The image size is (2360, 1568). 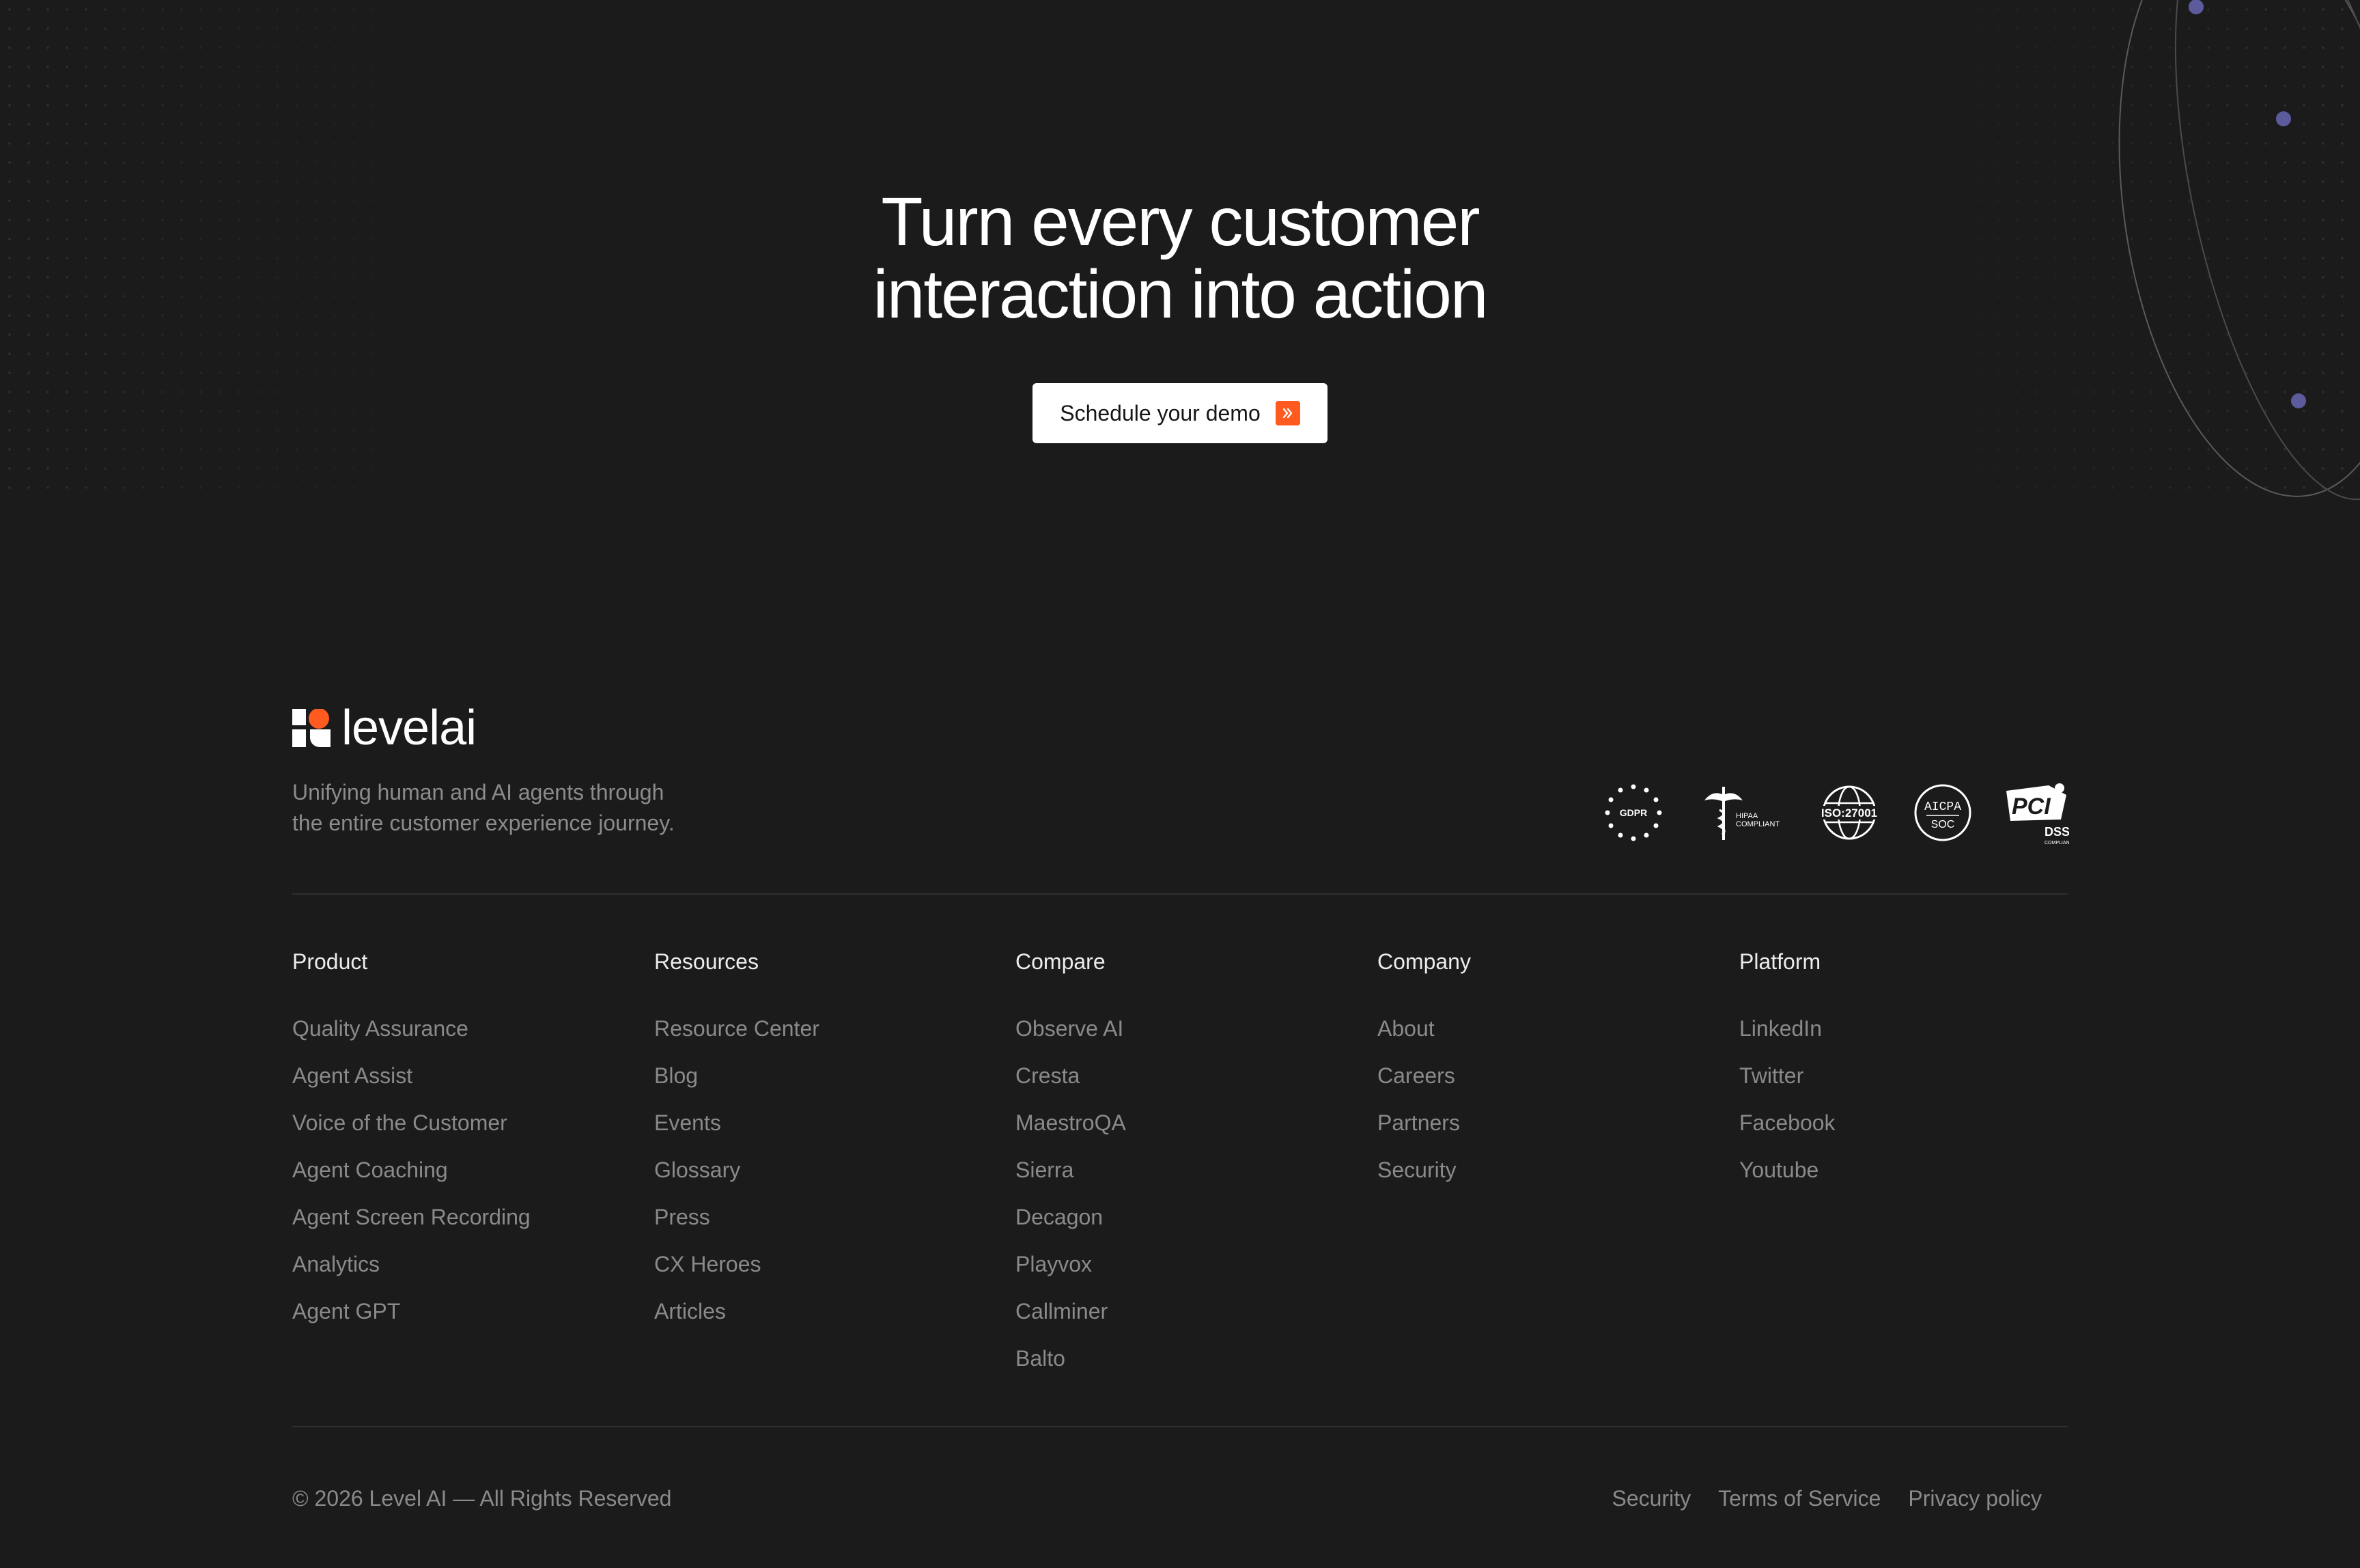 What do you see at coordinates (1180, 294) in the screenshot?
I see `hero-headline-line2: interaction into action` at bounding box center [1180, 294].